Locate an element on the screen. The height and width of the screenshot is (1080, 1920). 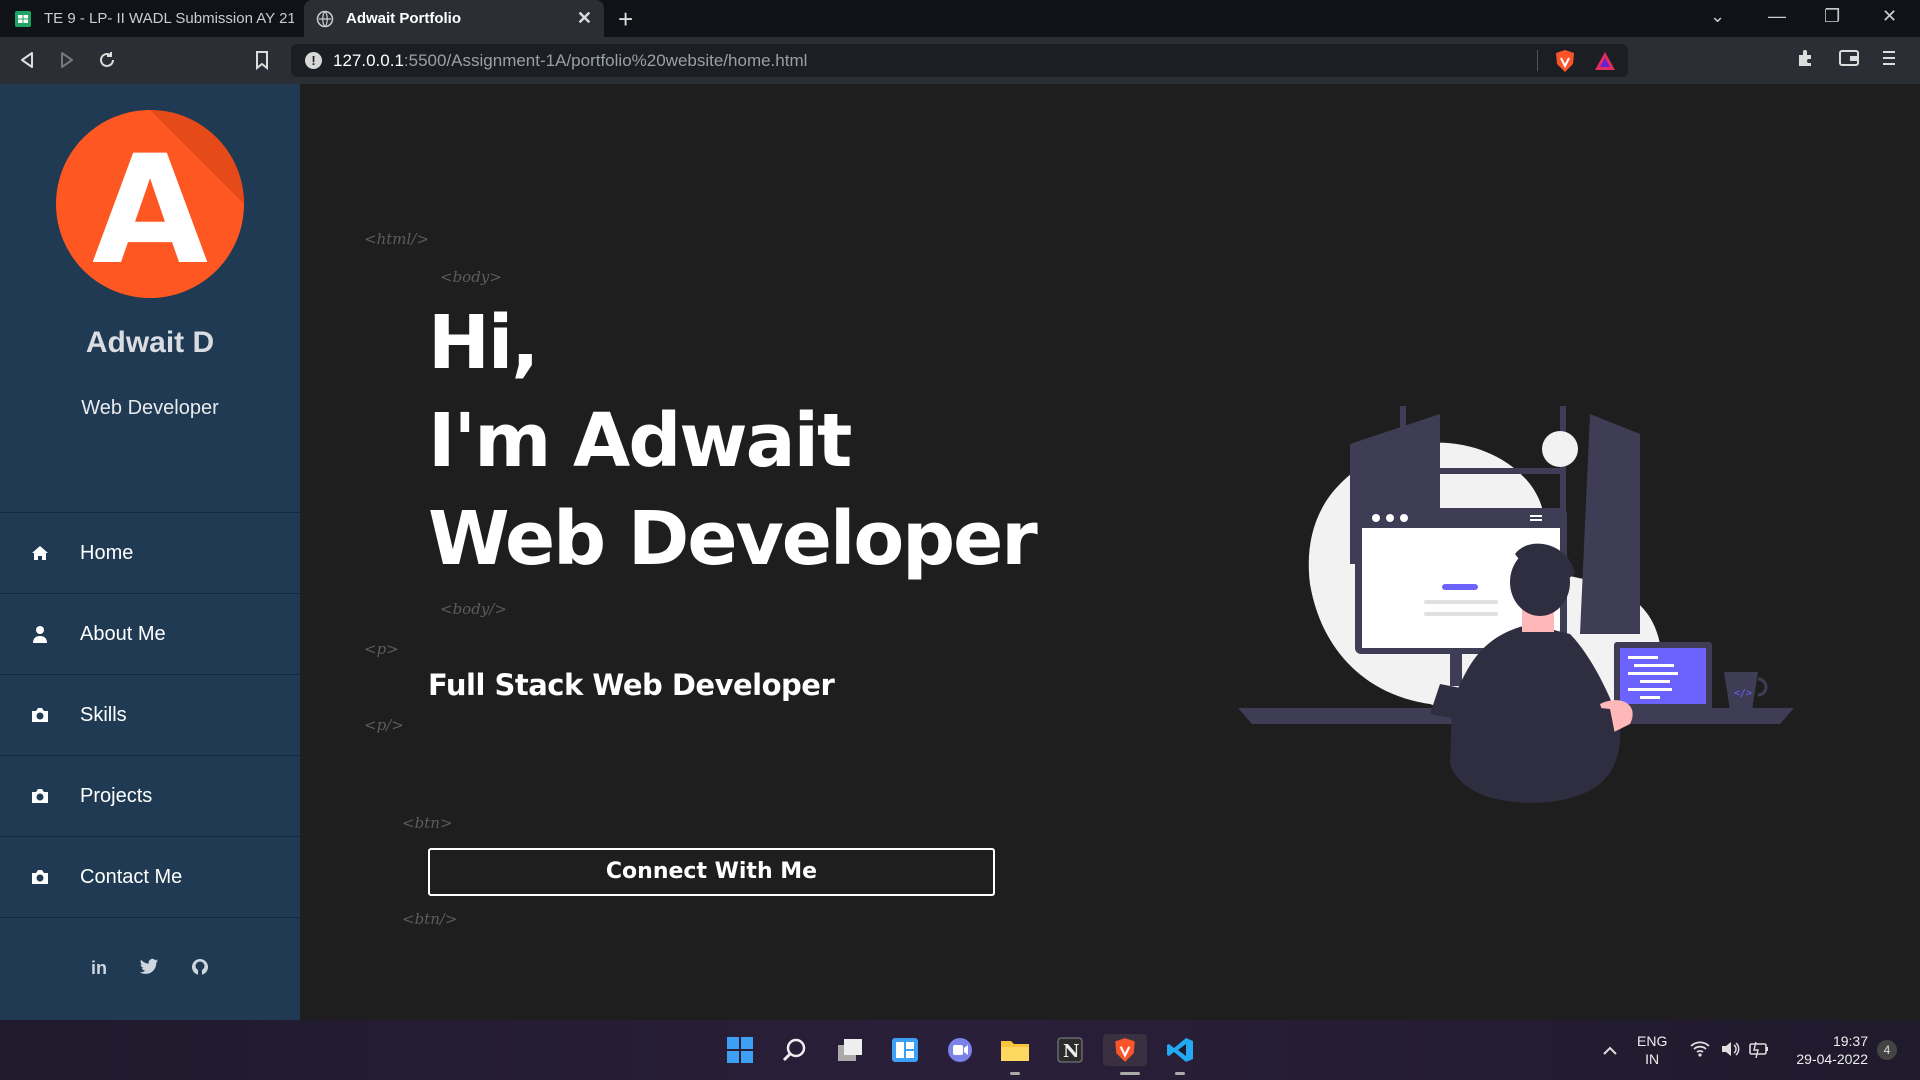
globe-icon is located at coordinates (325, 18).